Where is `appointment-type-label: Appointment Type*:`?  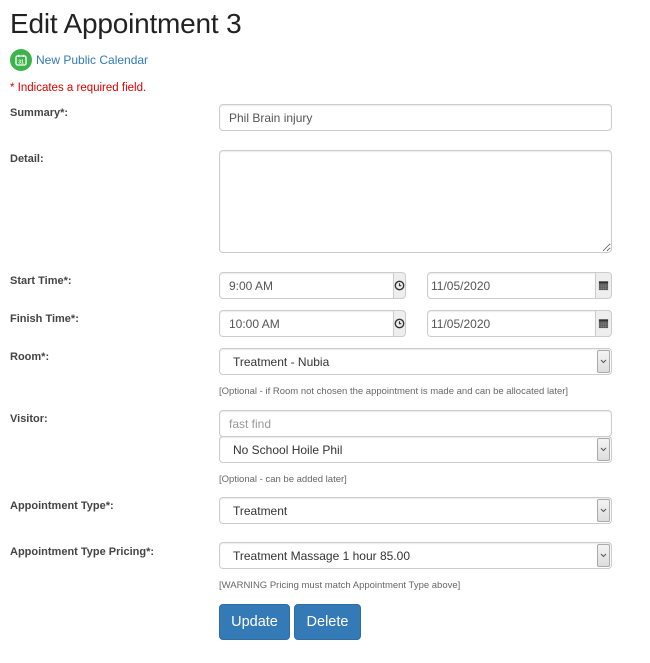
appointment-type-label: Appointment Type*: is located at coordinates (62, 506).